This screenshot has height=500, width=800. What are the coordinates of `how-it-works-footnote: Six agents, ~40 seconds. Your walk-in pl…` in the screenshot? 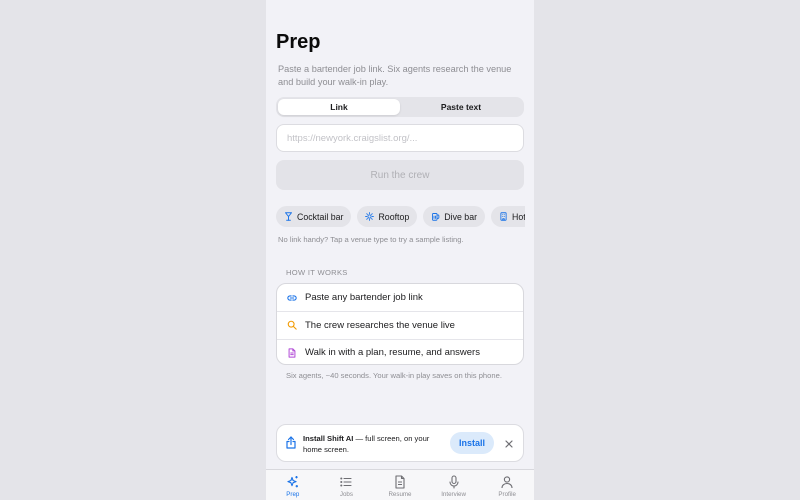 It's located at (394, 375).